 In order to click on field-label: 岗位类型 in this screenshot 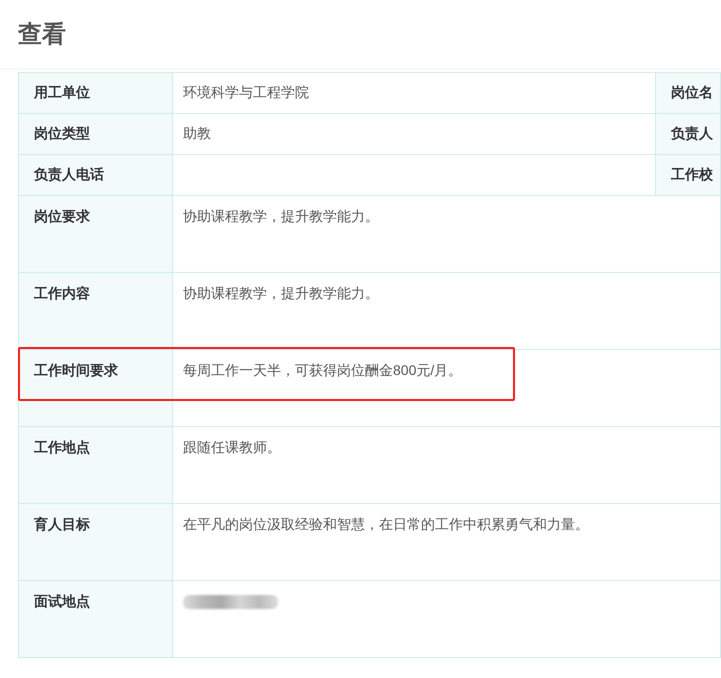, I will do `click(96, 134)`.